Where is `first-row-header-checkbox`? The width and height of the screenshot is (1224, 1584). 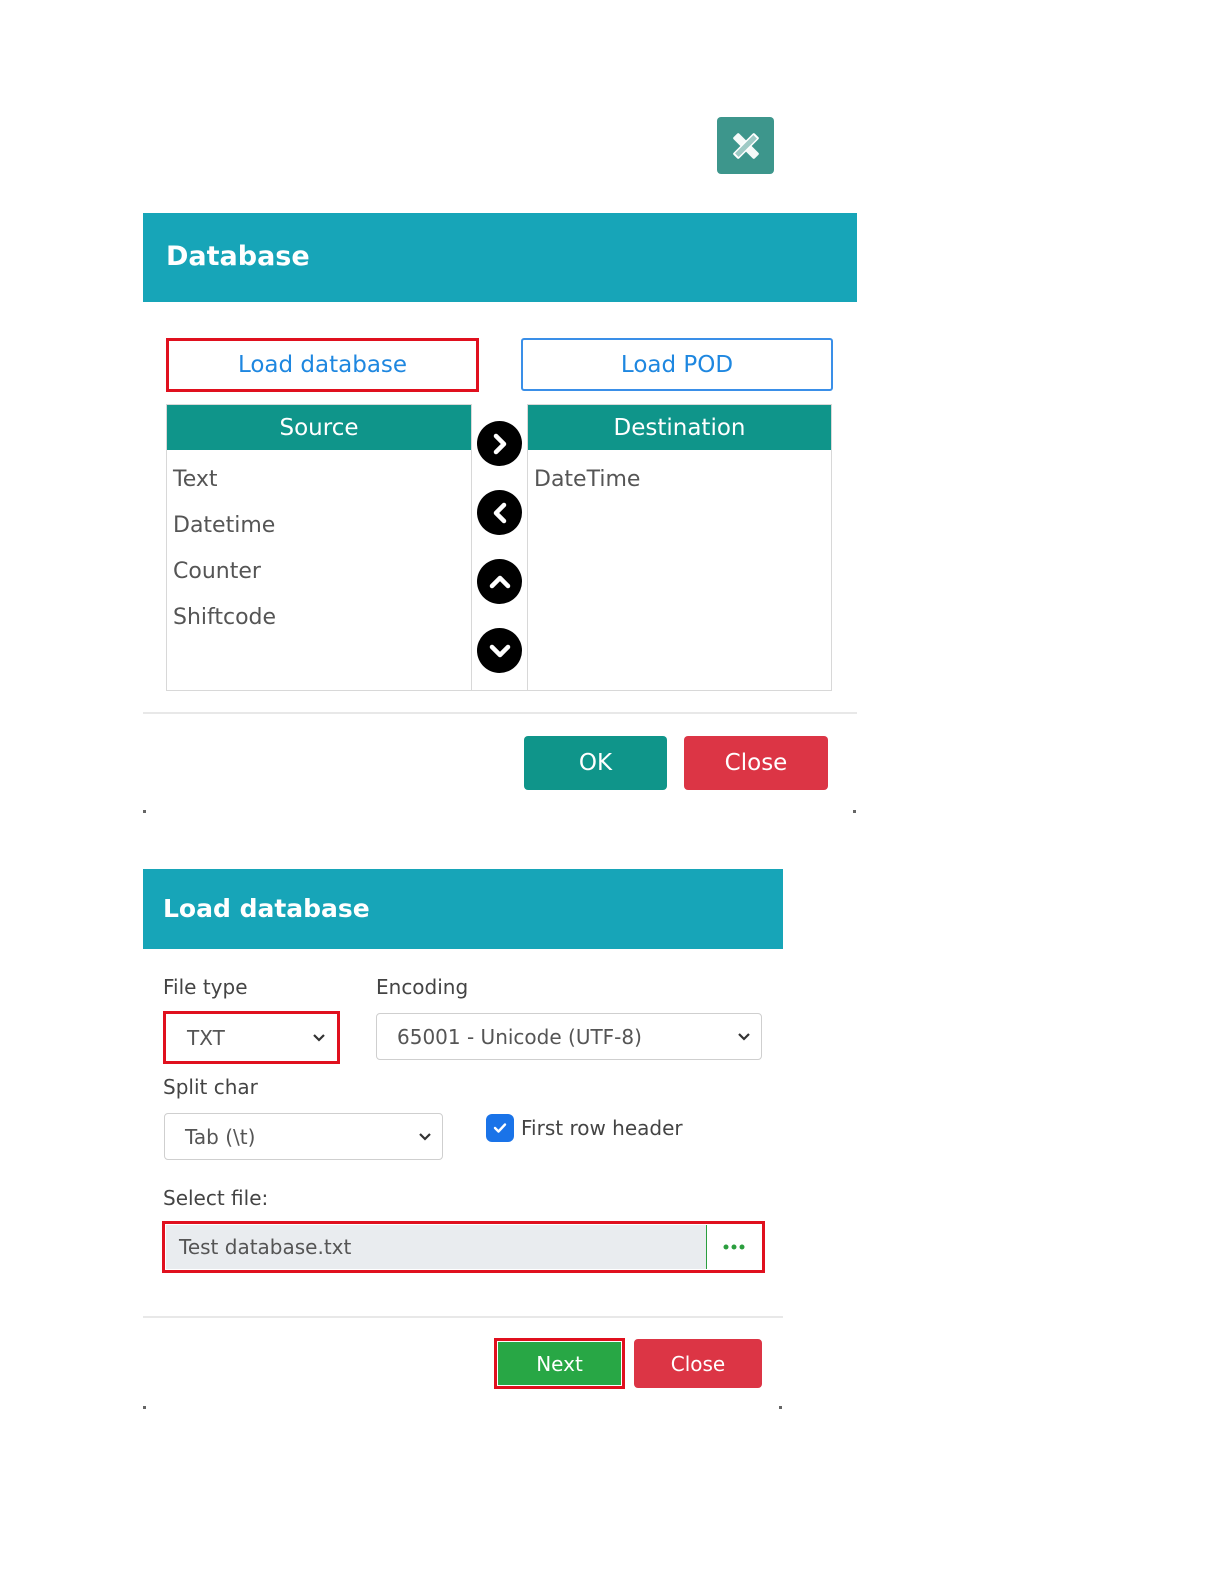
first-row-header-checkbox is located at coordinates (500, 1128).